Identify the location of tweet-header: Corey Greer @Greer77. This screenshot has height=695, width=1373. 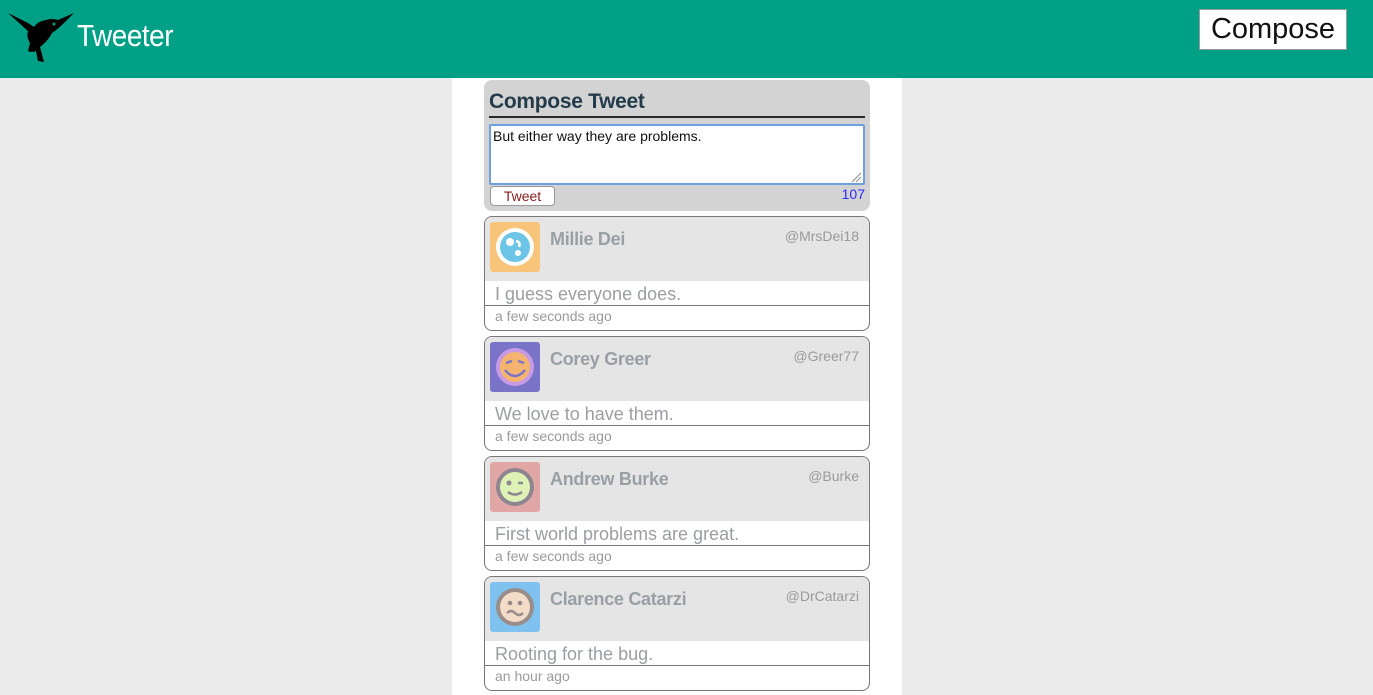
(677, 369).